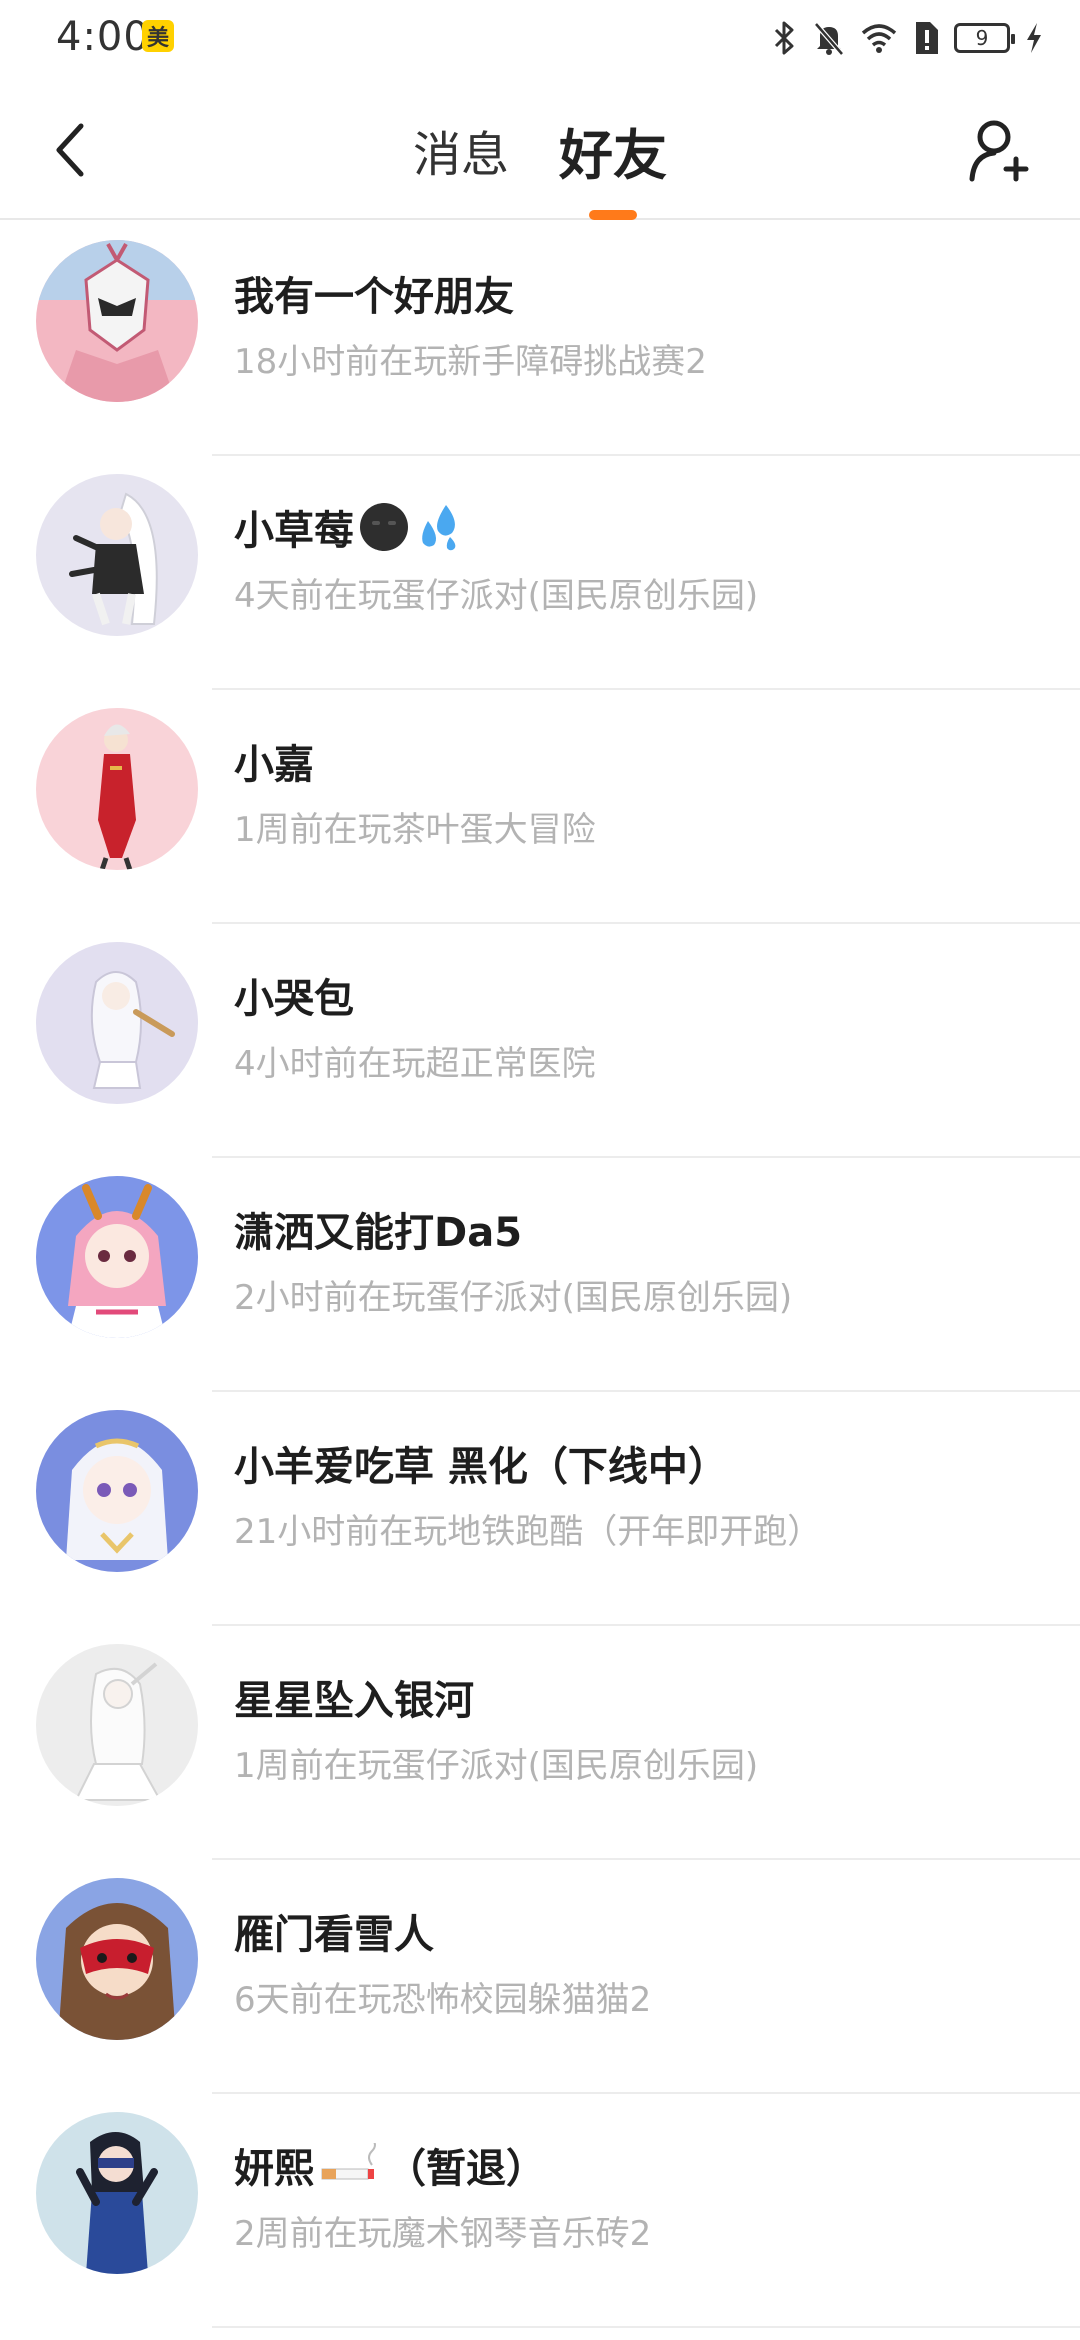  Describe the element at coordinates (470, 362) in the screenshot. I see `friend-status: 18小时前在玩新手障碍挑战赛2` at that location.